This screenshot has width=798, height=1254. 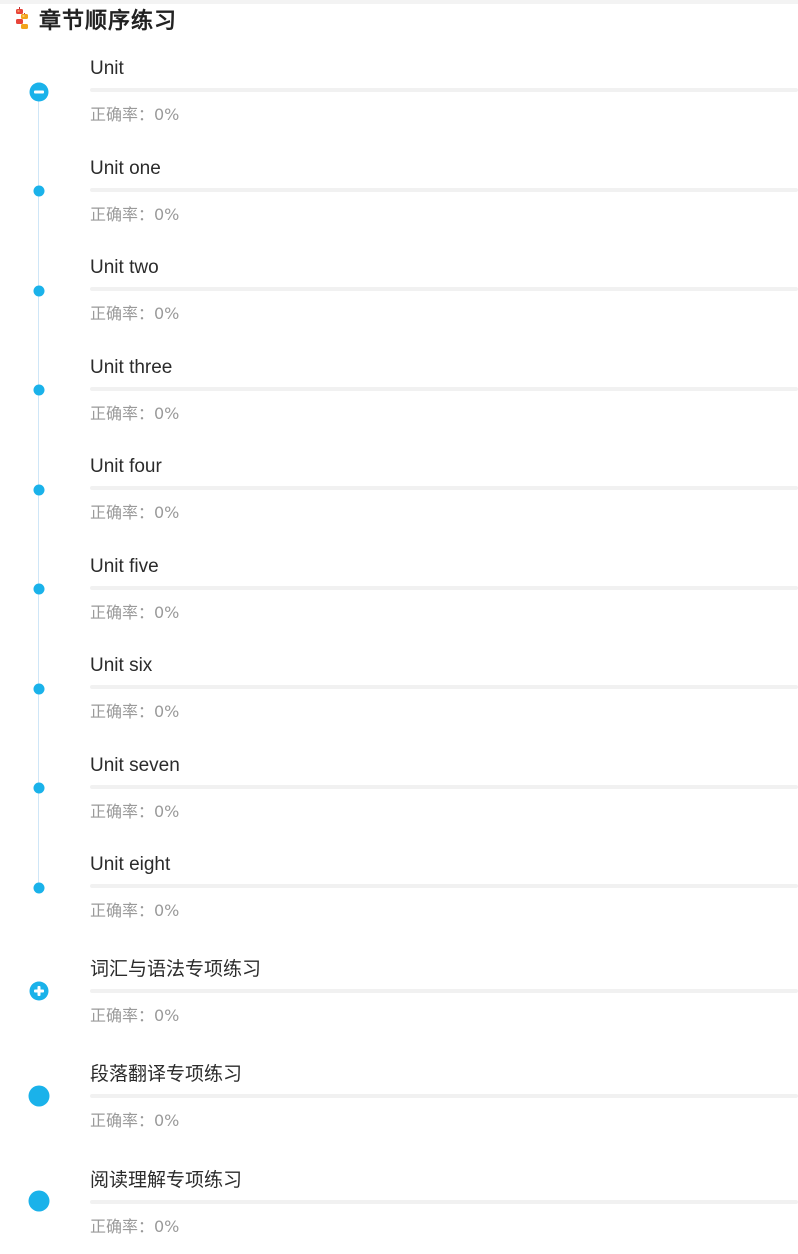 I want to click on section-title: Unit three, so click(x=131, y=367).